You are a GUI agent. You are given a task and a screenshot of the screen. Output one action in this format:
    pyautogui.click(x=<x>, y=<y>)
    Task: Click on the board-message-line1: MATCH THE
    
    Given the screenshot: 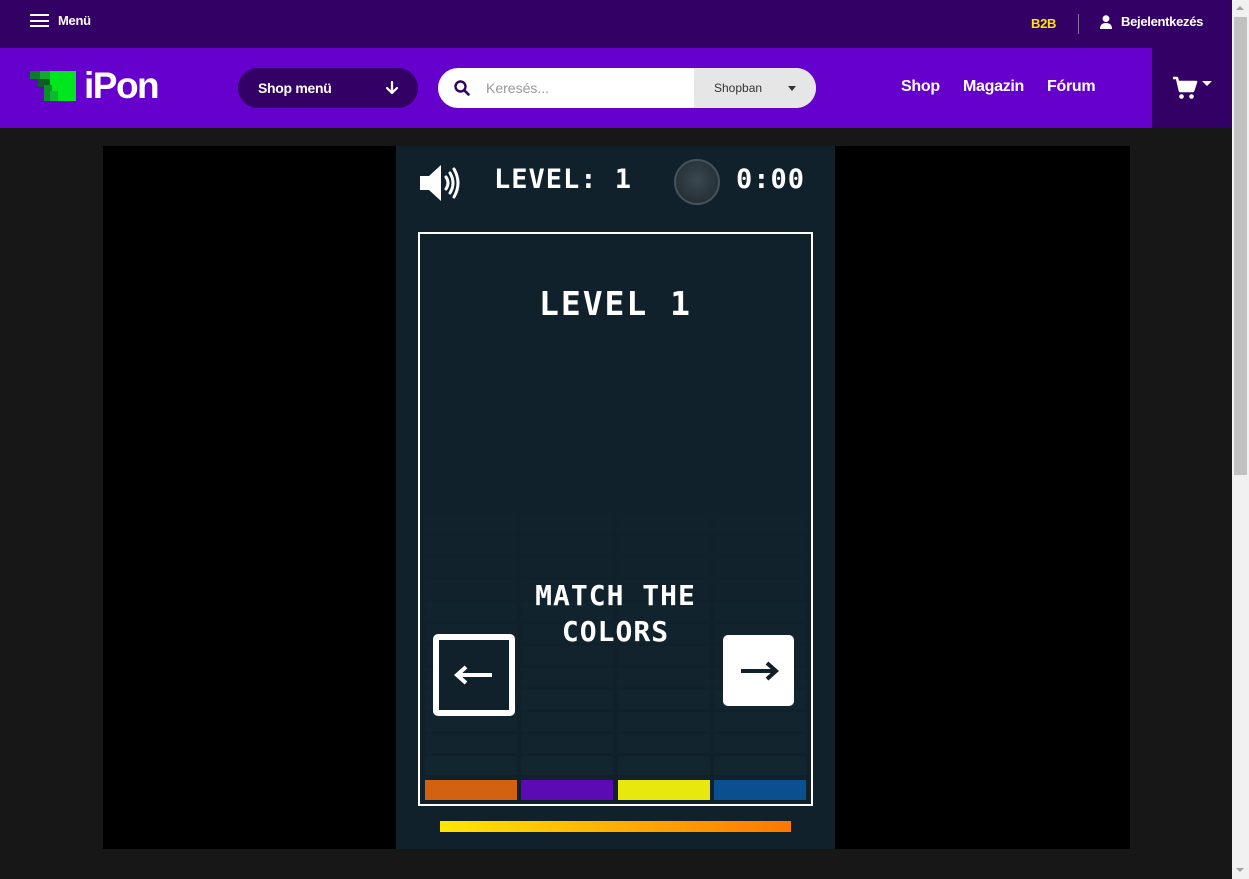 What is the action you would take?
    pyautogui.click(x=615, y=595)
    